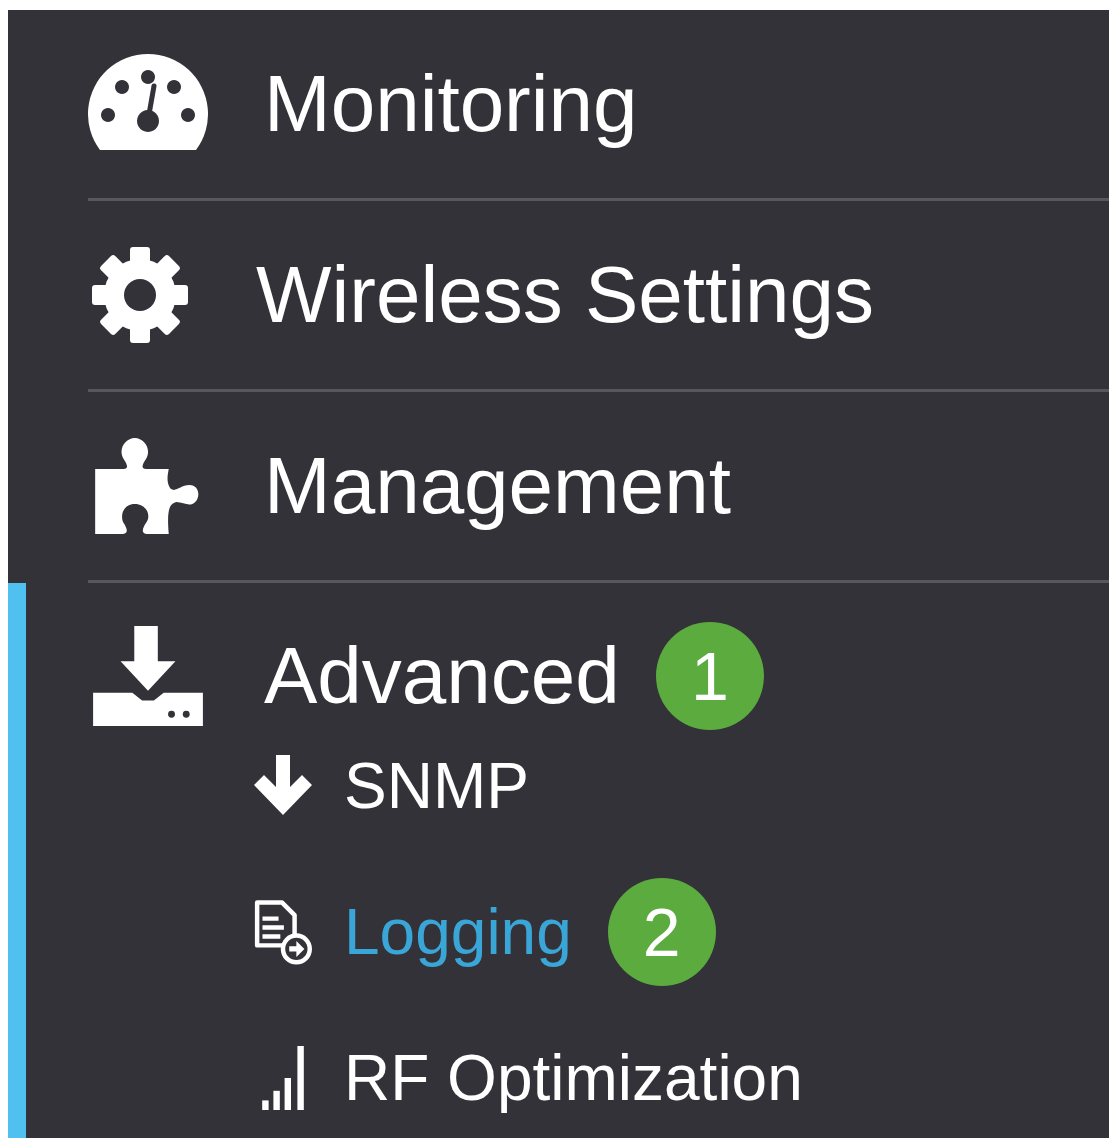 Image resolution: width=1109 pixels, height=1138 pixels. What do you see at coordinates (442, 676) in the screenshot?
I see `menu-item: Advanced` at bounding box center [442, 676].